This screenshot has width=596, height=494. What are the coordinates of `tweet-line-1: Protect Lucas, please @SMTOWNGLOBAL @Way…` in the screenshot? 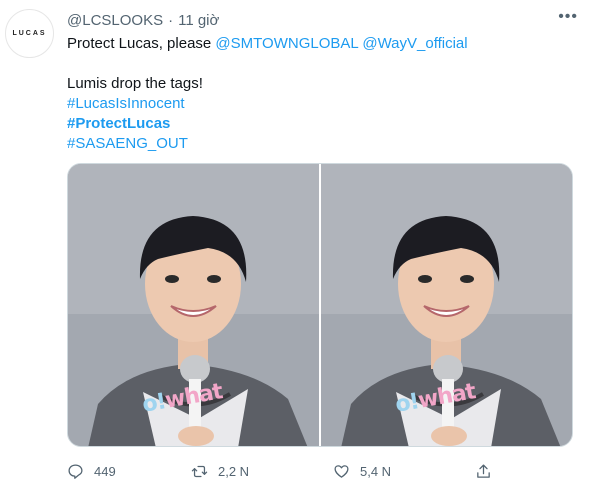 It's located at (322, 44).